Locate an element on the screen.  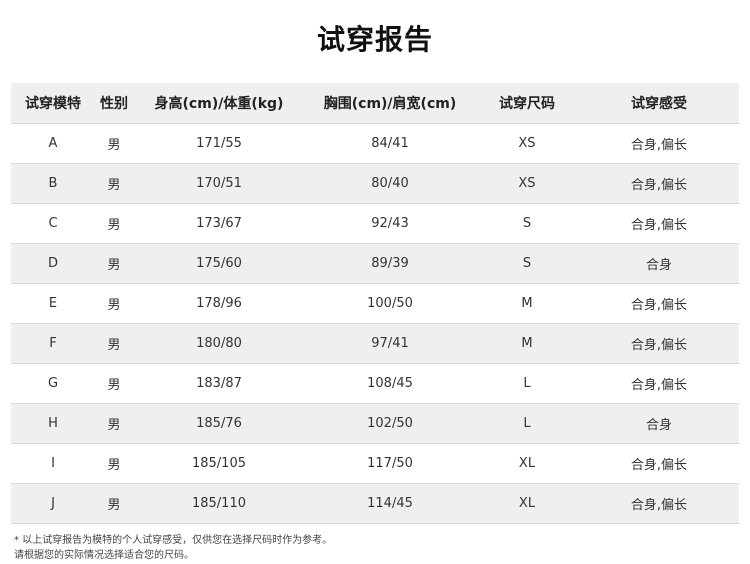
table-row: I 男 185/105 117/50 XL 合身,偏长 is located at coordinates (375, 463).